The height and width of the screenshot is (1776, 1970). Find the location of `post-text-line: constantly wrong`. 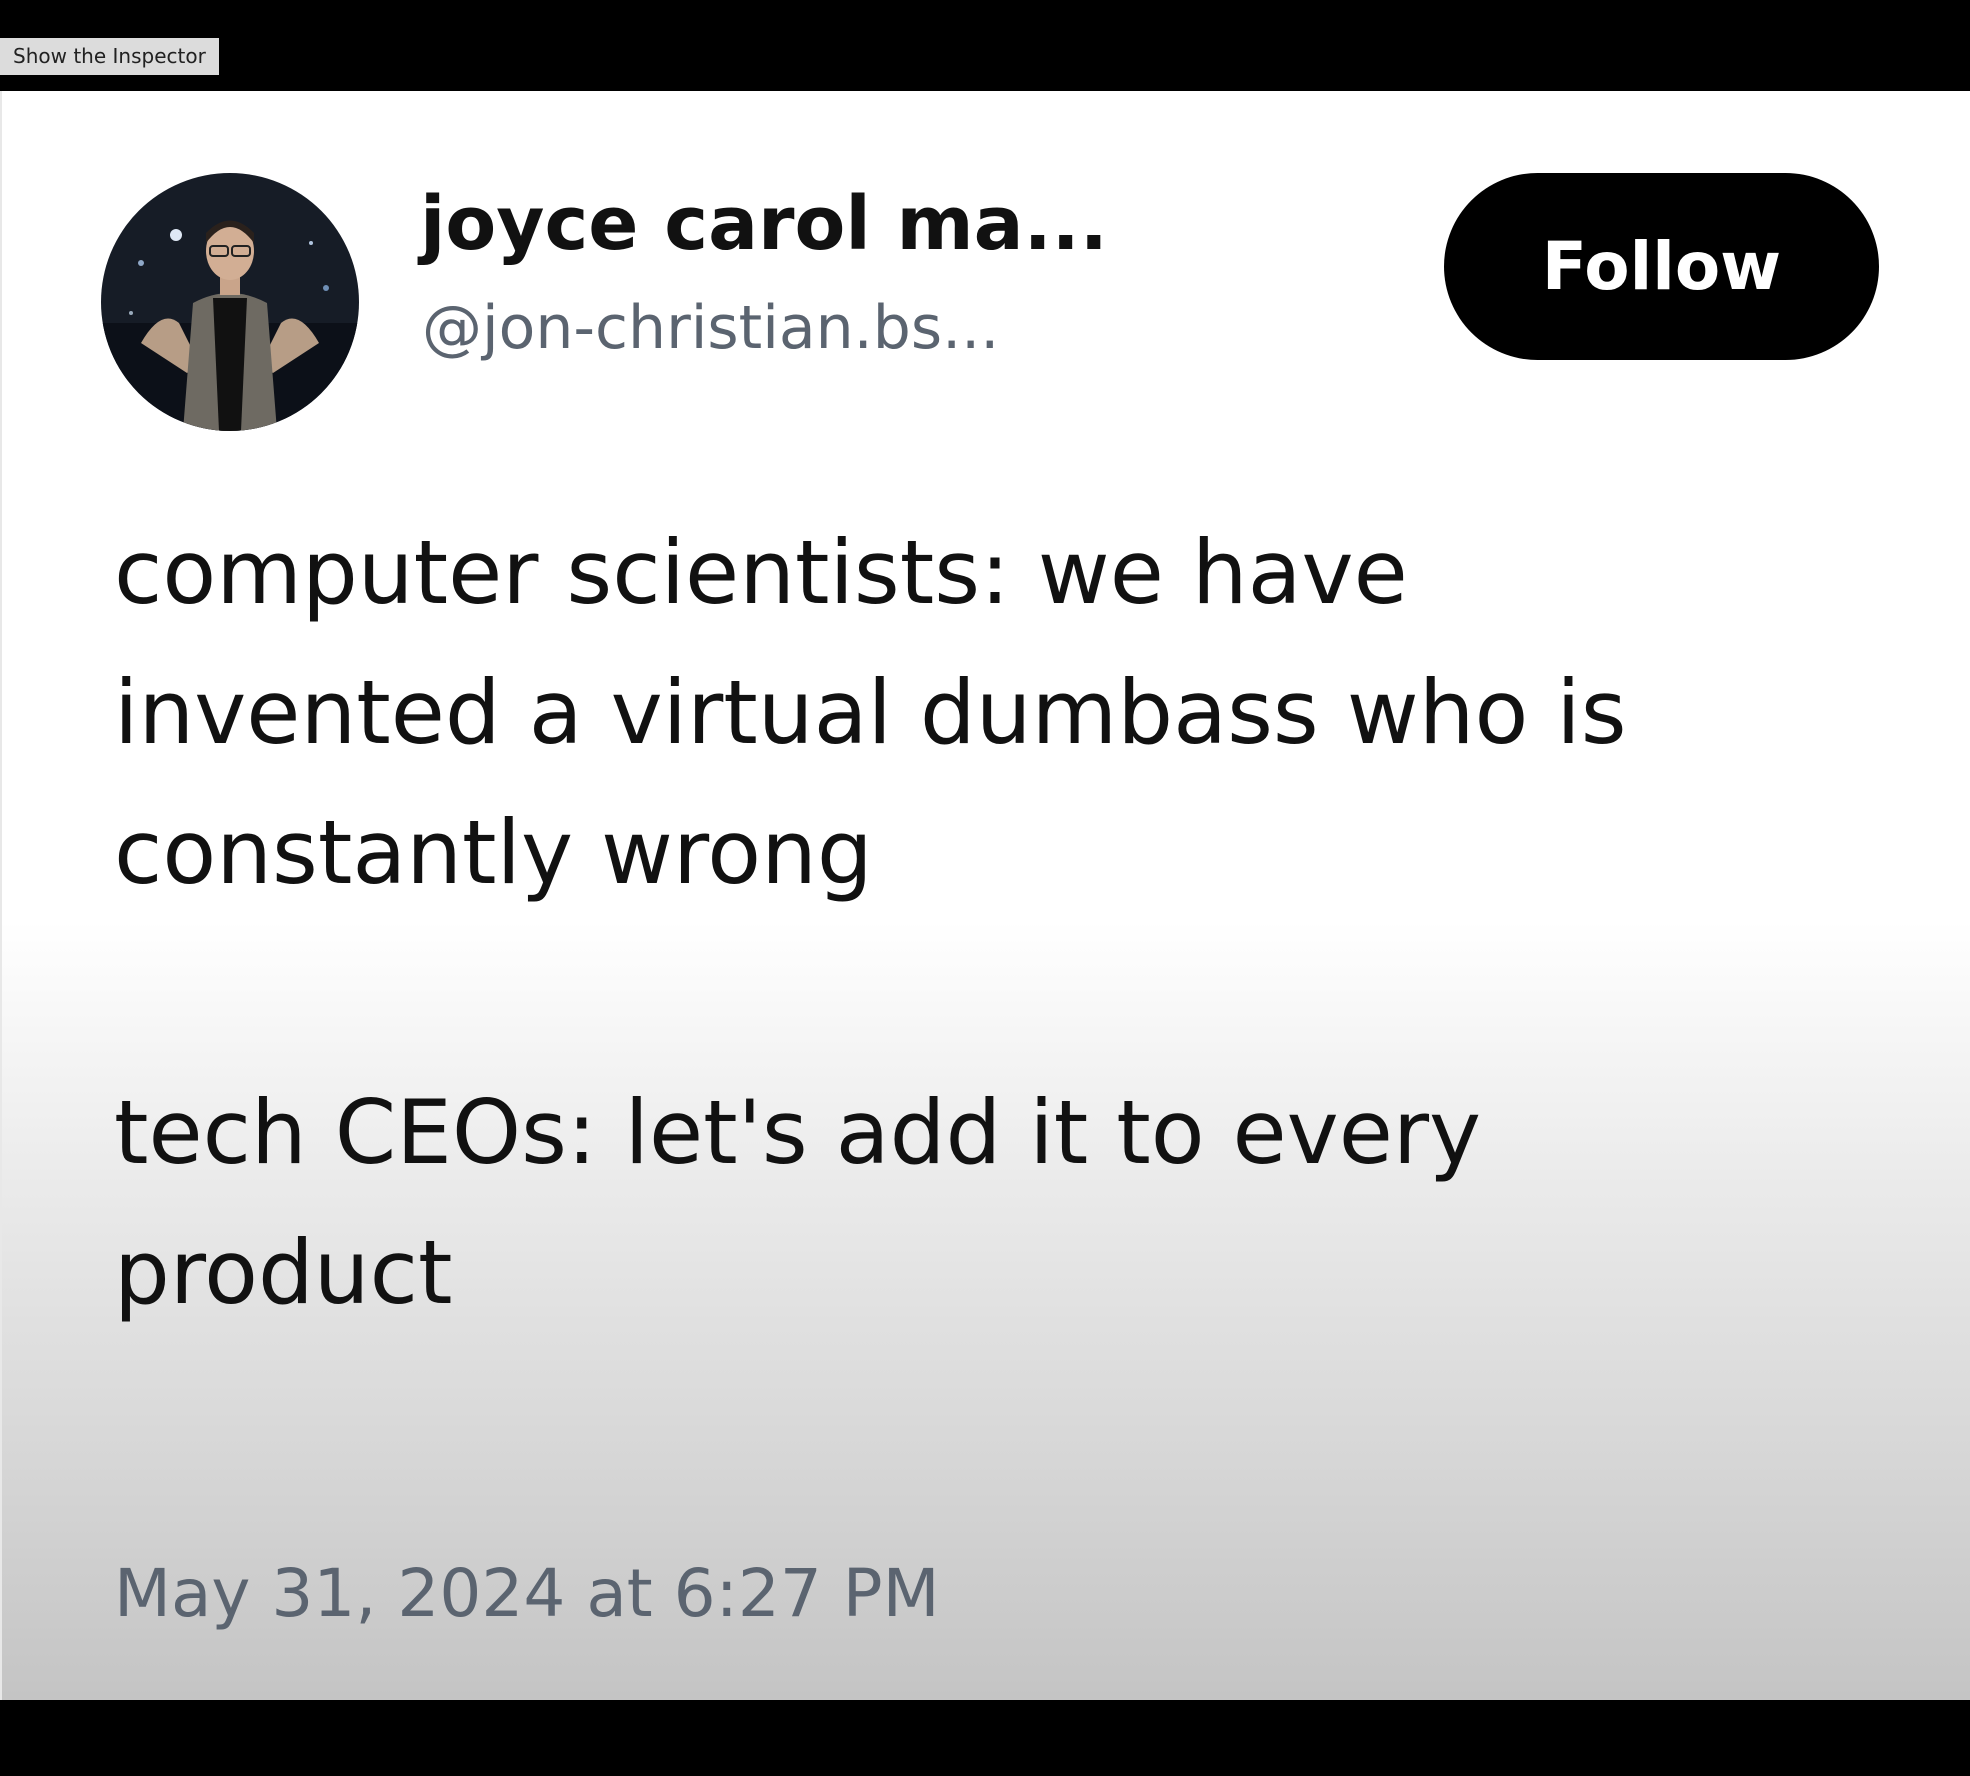

post-text-line: constantly wrong is located at coordinates (493, 852).